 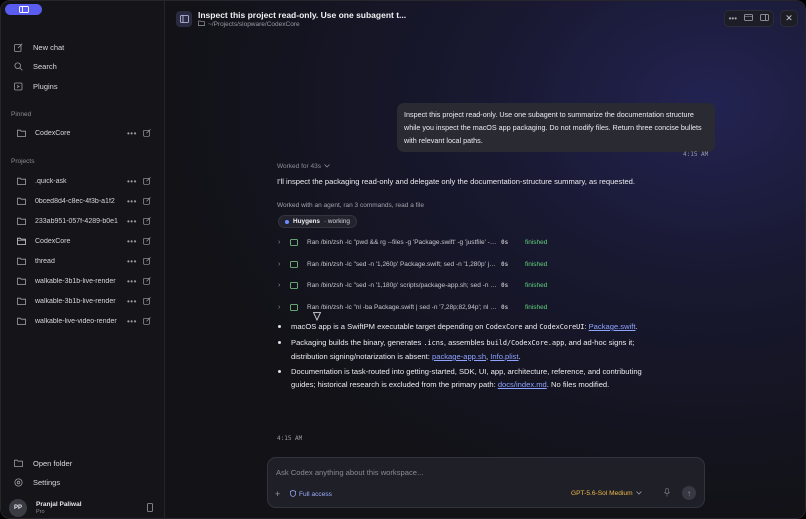 What do you see at coordinates (315, 494) in the screenshot?
I see `access-mode-label: Full access` at bounding box center [315, 494].